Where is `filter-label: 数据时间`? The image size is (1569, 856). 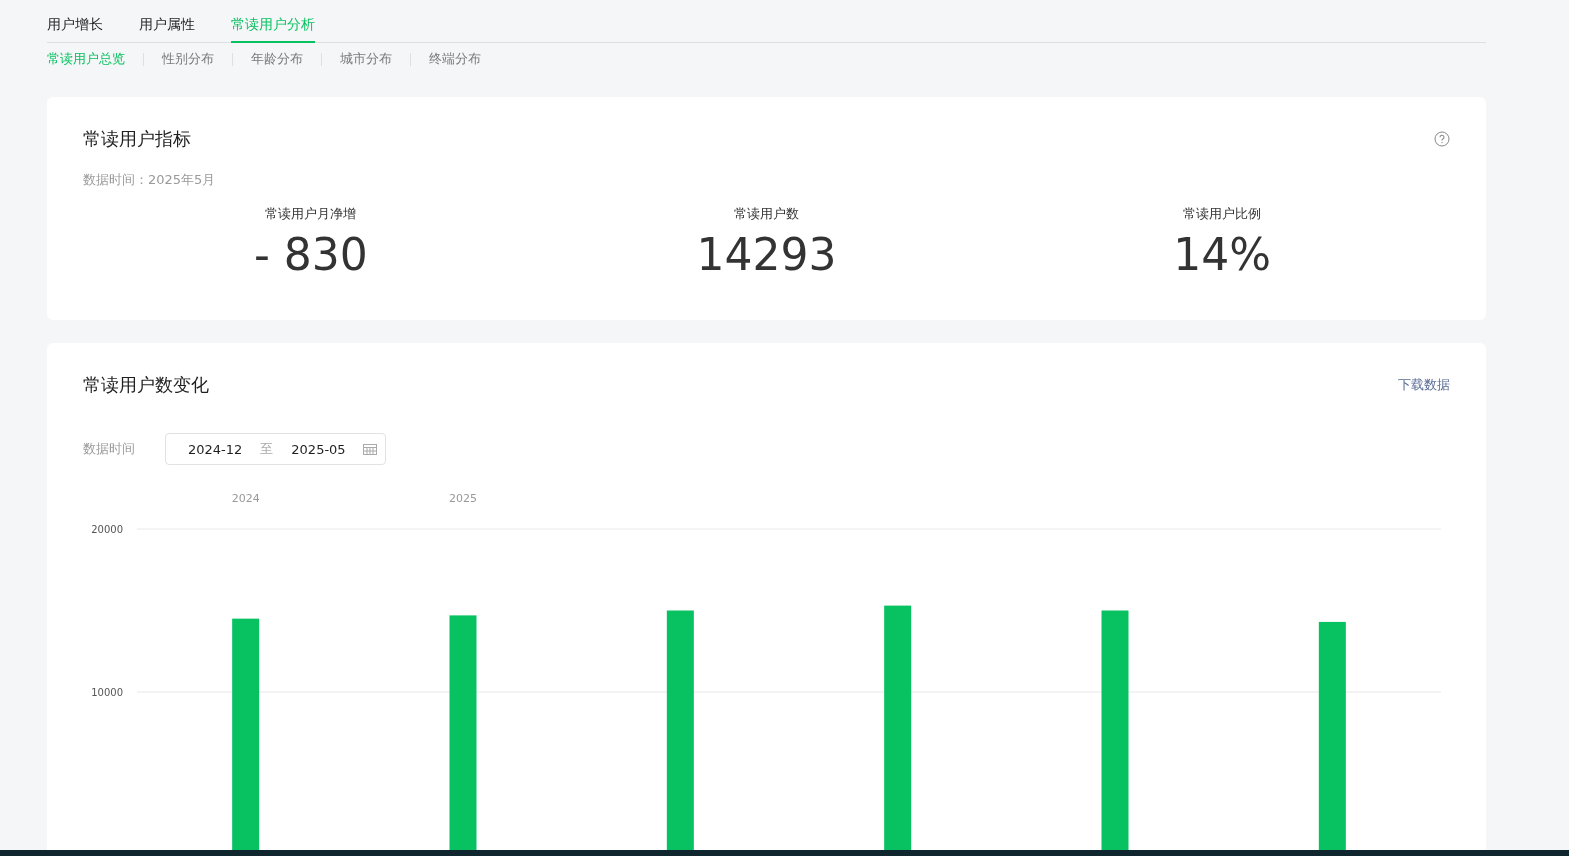
filter-label: 数据时间 is located at coordinates (109, 449).